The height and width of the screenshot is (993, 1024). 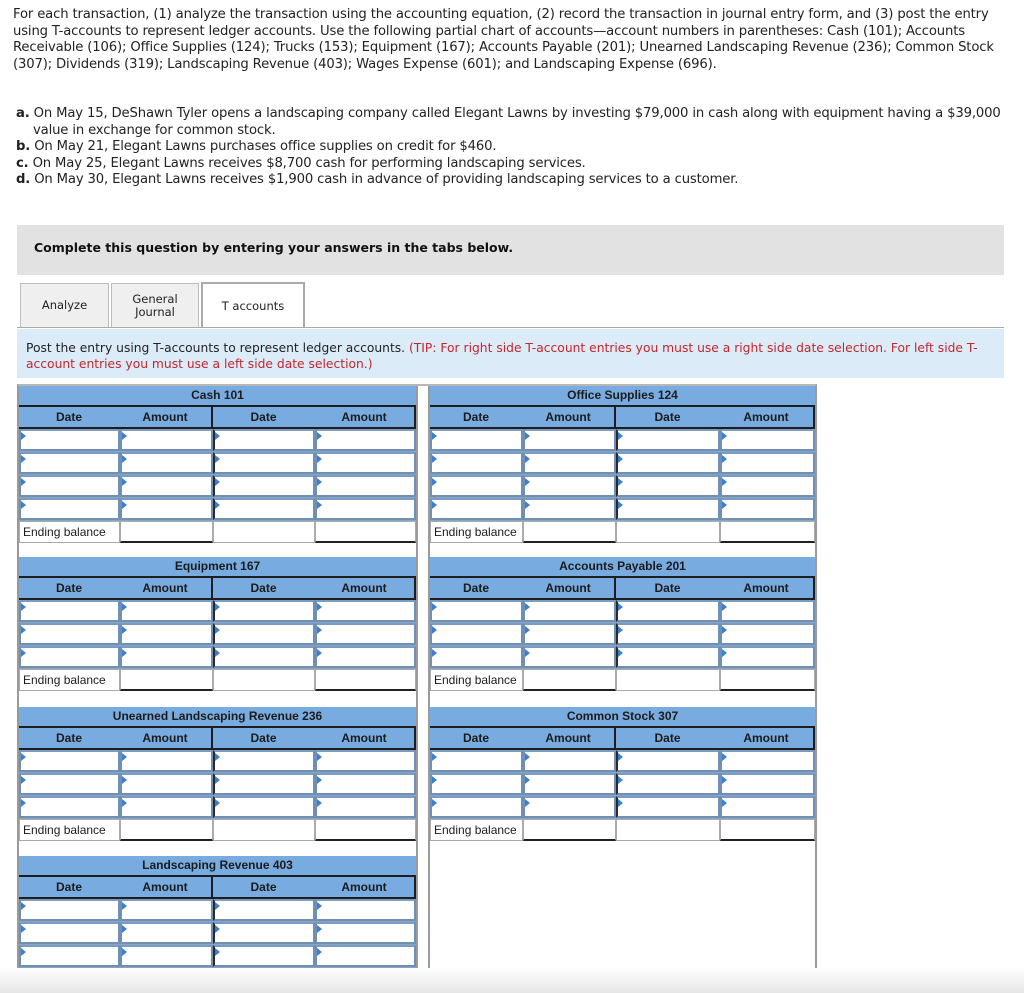 I want to click on tab-analyze: Analyze, so click(x=64, y=305).